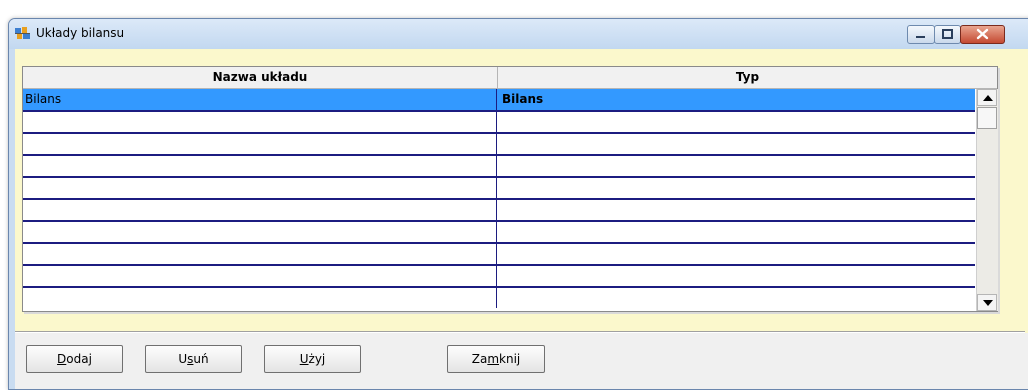 This screenshot has width=1028, height=390. Describe the element at coordinates (921, 34) in the screenshot. I see `minimize-button` at that location.